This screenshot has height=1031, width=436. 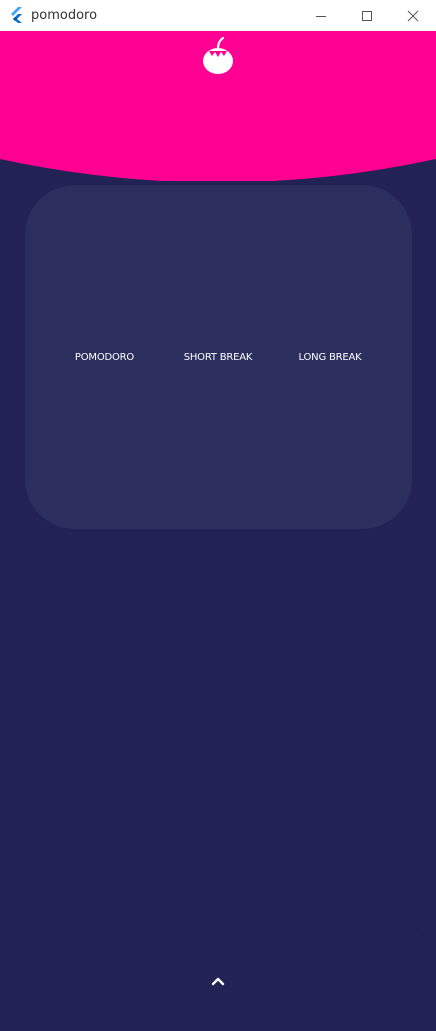 I want to click on tab-long-break: LONG BREAK, so click(x=330, y=360).